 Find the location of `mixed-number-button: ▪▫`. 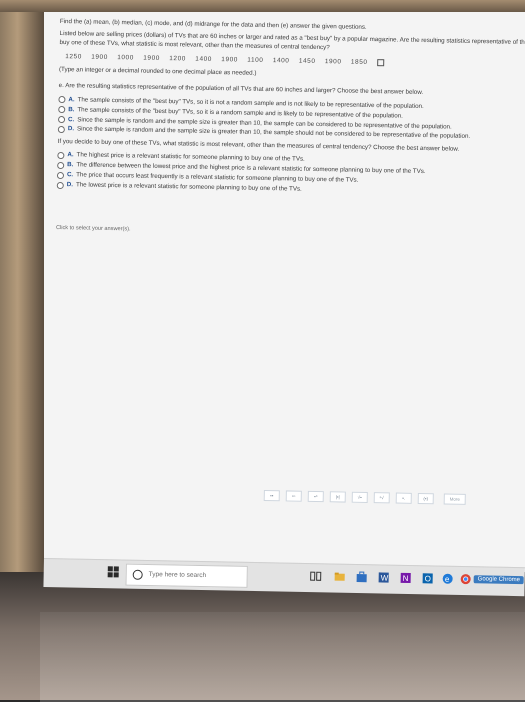

mixed-number-button: ▪▫ is located at coordinates (293, 496).